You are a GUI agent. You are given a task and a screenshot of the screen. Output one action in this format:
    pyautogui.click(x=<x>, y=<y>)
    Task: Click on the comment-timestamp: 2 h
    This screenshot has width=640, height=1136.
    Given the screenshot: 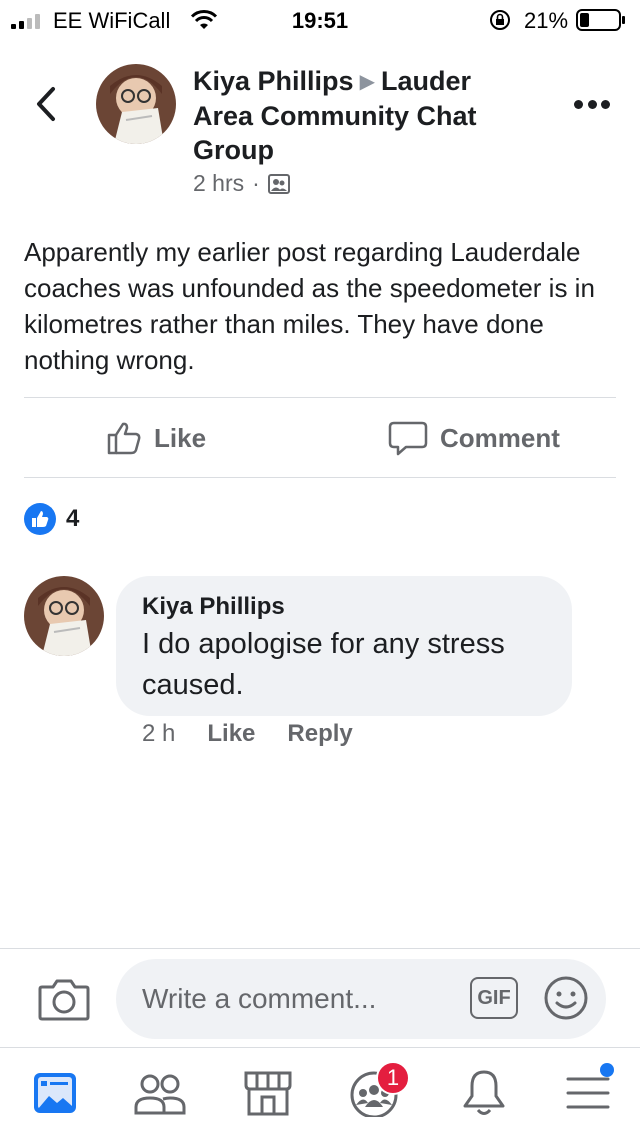 What is the action you would take?
    pyautogui.click(x=159, y=733)
    